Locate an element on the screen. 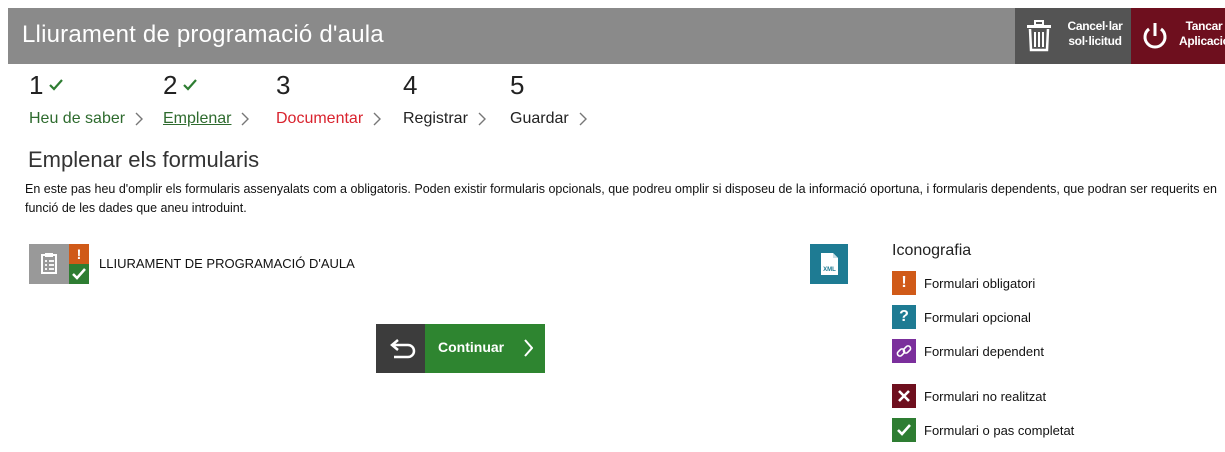  step-link-registrar: Registrar is located at coordinates (444, 119).